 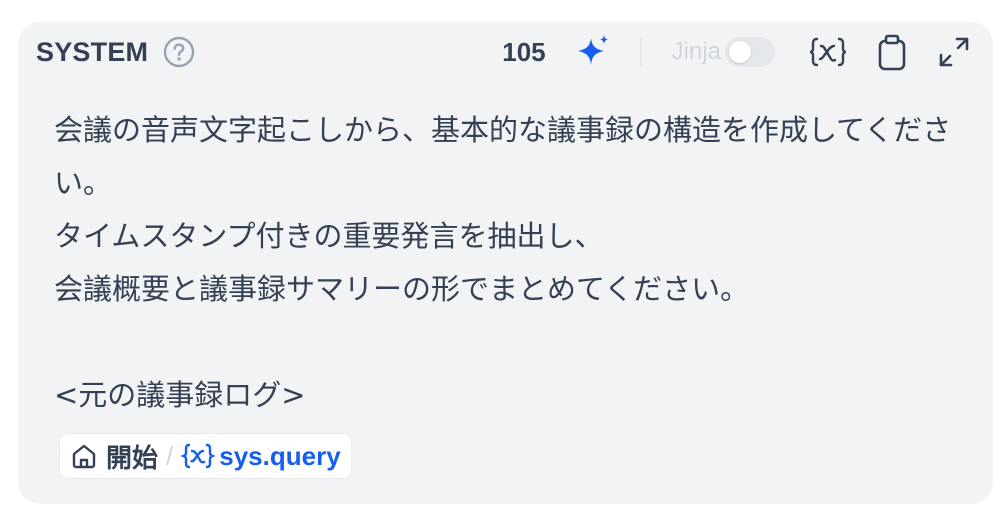 What do you see at coordinates (132, 458) in the screenshot?
I see `node-name: 開始` at bounding box center [132, 458].